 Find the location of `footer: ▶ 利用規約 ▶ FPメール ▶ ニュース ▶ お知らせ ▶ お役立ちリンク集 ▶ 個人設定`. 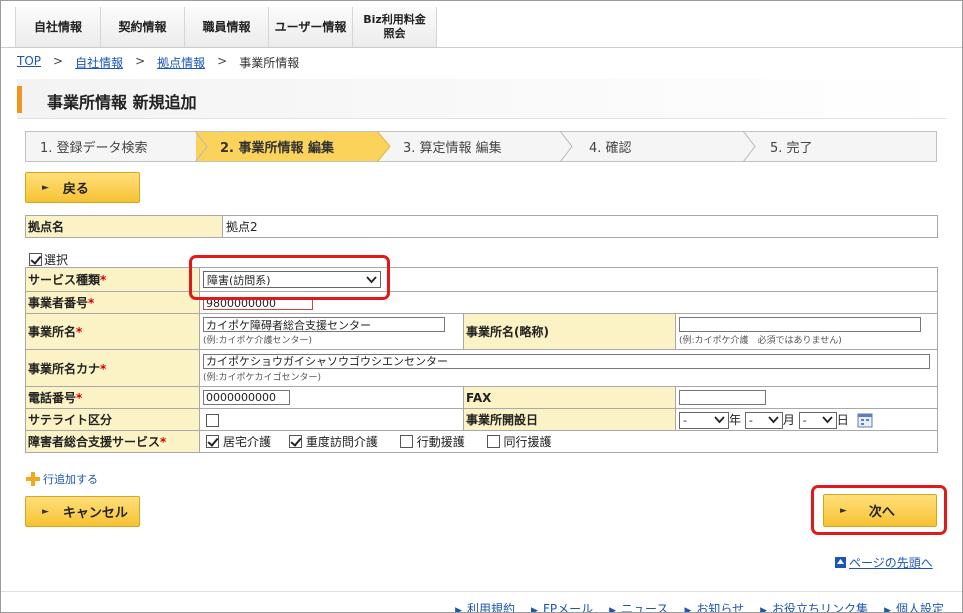

footer: ▶ 利用規約 ▶ FPメール ▶ ニュース ▶ お知らせ ▶ お役立ちリンク集 ▶ 個人設定 is located at coordinates (481, 602).